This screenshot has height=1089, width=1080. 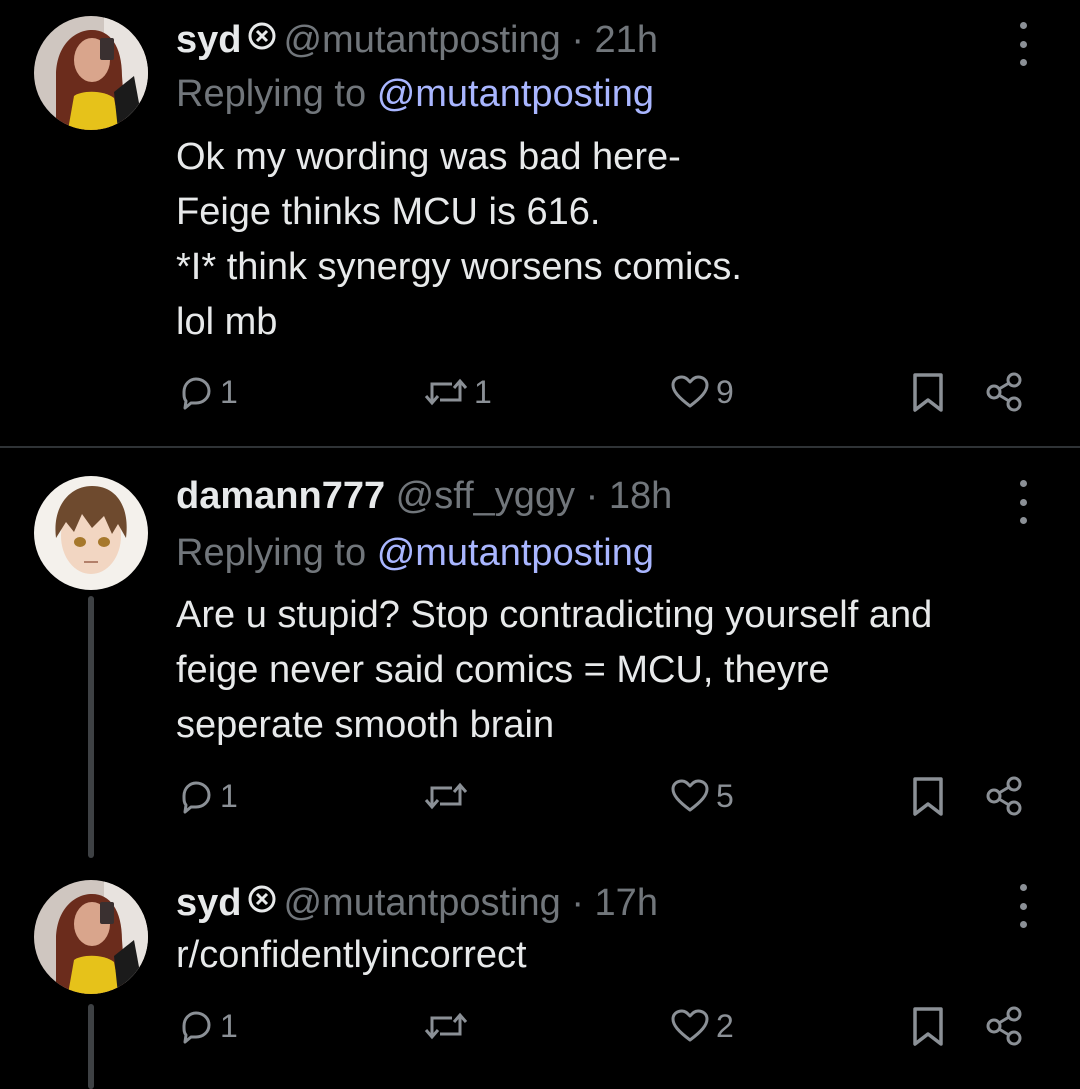 I want to click on tweet-line: r/confidentlyincorrect, so click(x=351, y=955).